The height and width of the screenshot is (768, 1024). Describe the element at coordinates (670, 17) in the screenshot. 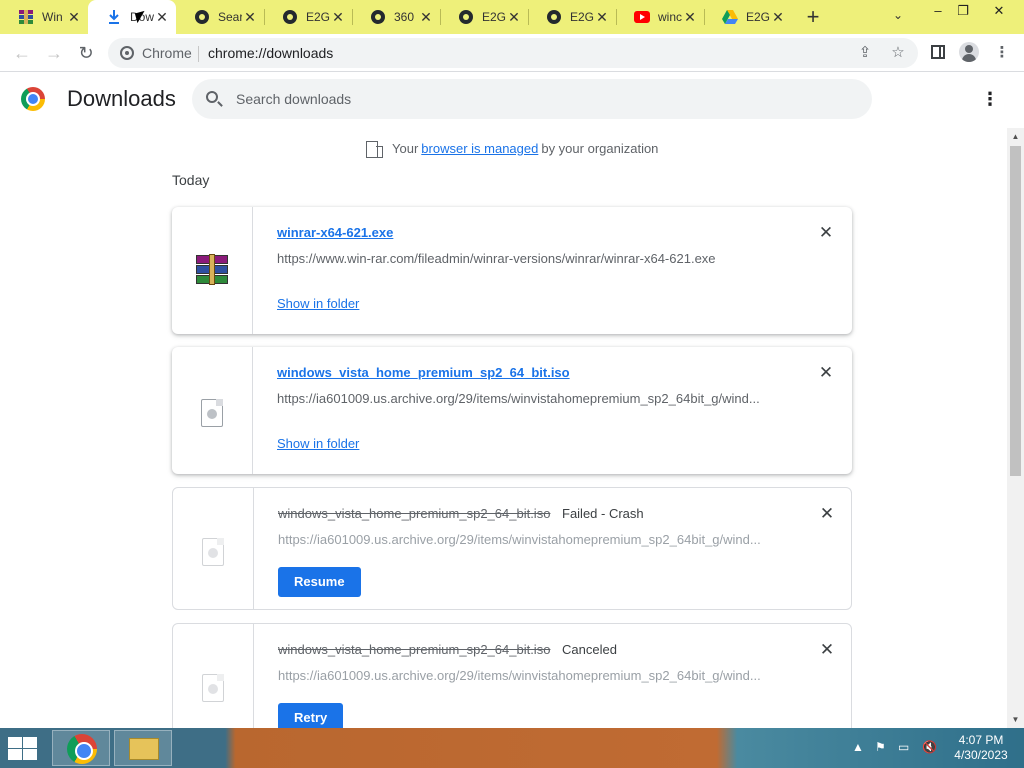

I see `tab-title: winc` at that location.